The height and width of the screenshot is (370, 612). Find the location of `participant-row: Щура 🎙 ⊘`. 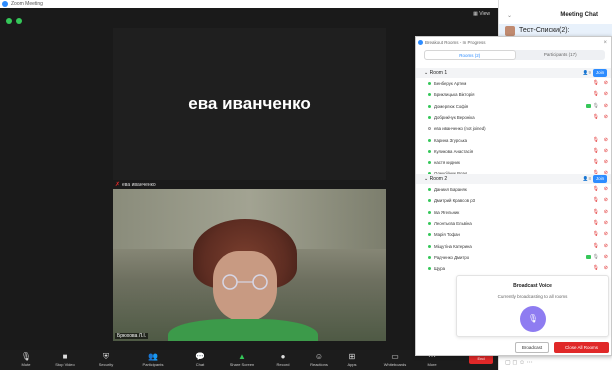

participant-row: Щура 🎙 ⊘ is located at coordinates (513, 268).